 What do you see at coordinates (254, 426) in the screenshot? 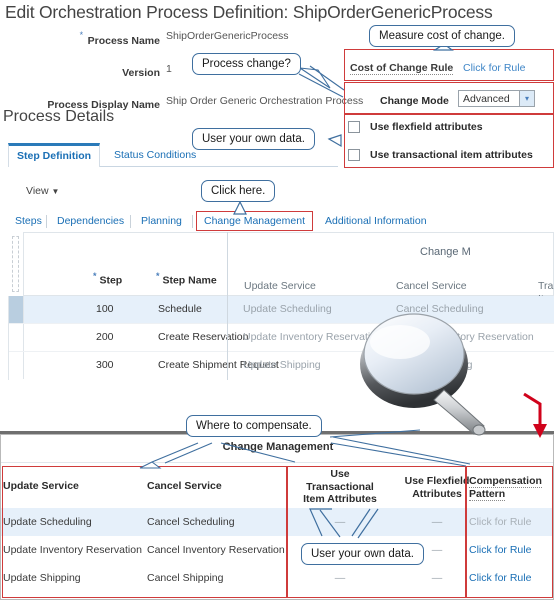
I see `callout-where-to-compensate: Where to compensate.` at bounding box center [254, 426].